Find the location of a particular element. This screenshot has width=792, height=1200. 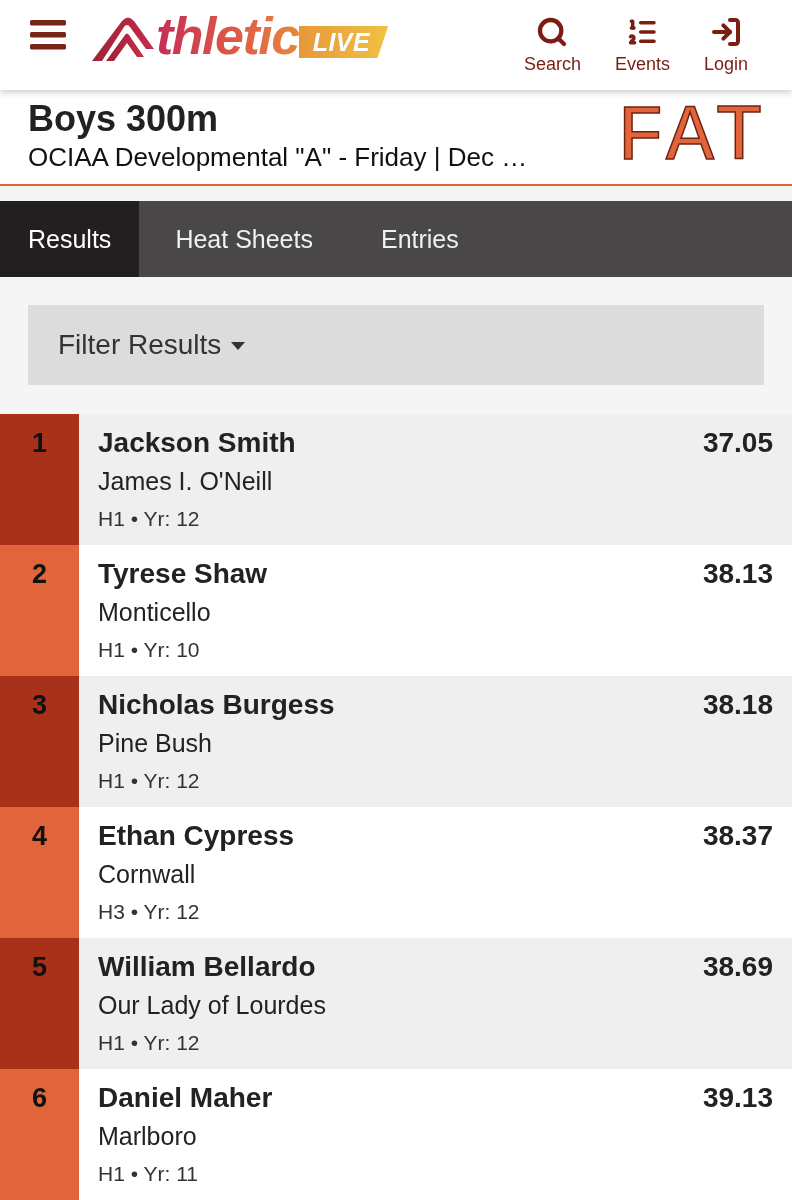

school-name: Our Lady of Lourdes is located at coordinates (212, 1005).